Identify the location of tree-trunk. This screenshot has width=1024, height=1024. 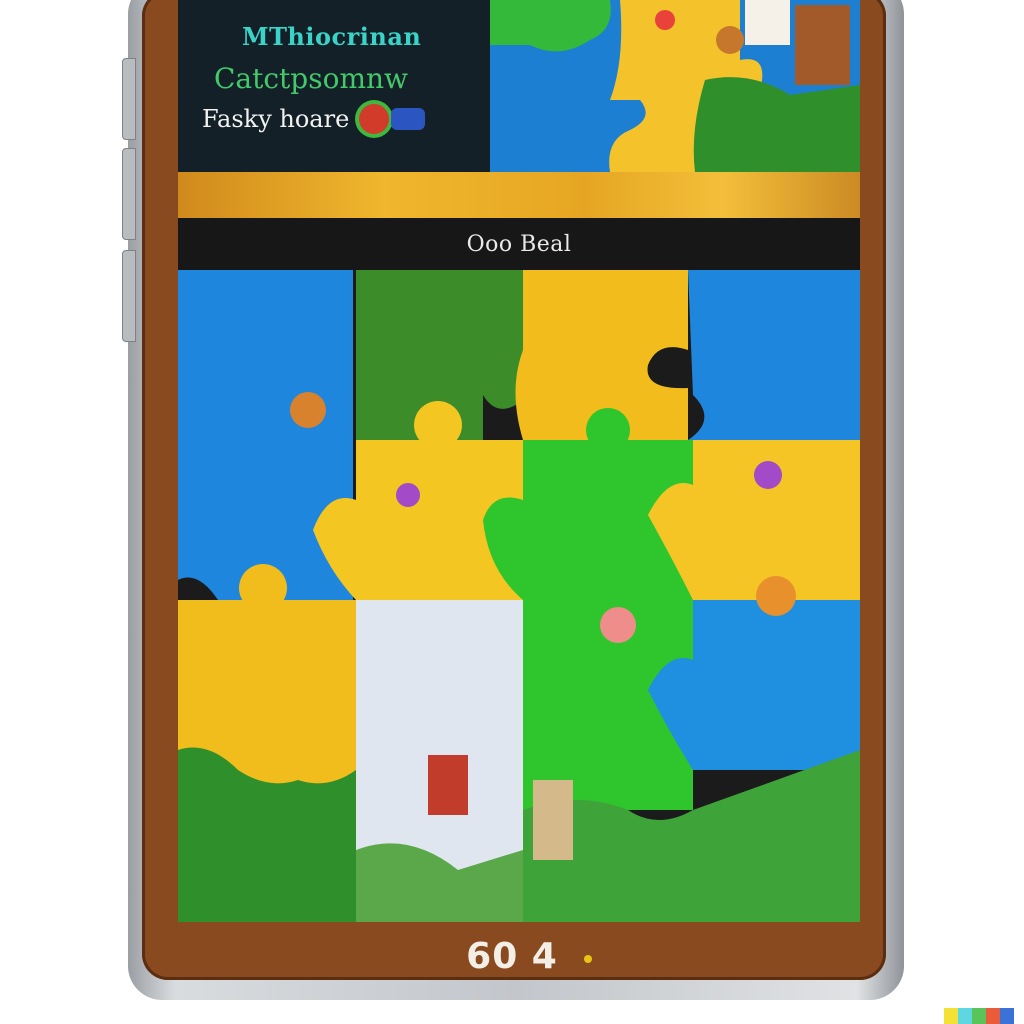
(553, 820).